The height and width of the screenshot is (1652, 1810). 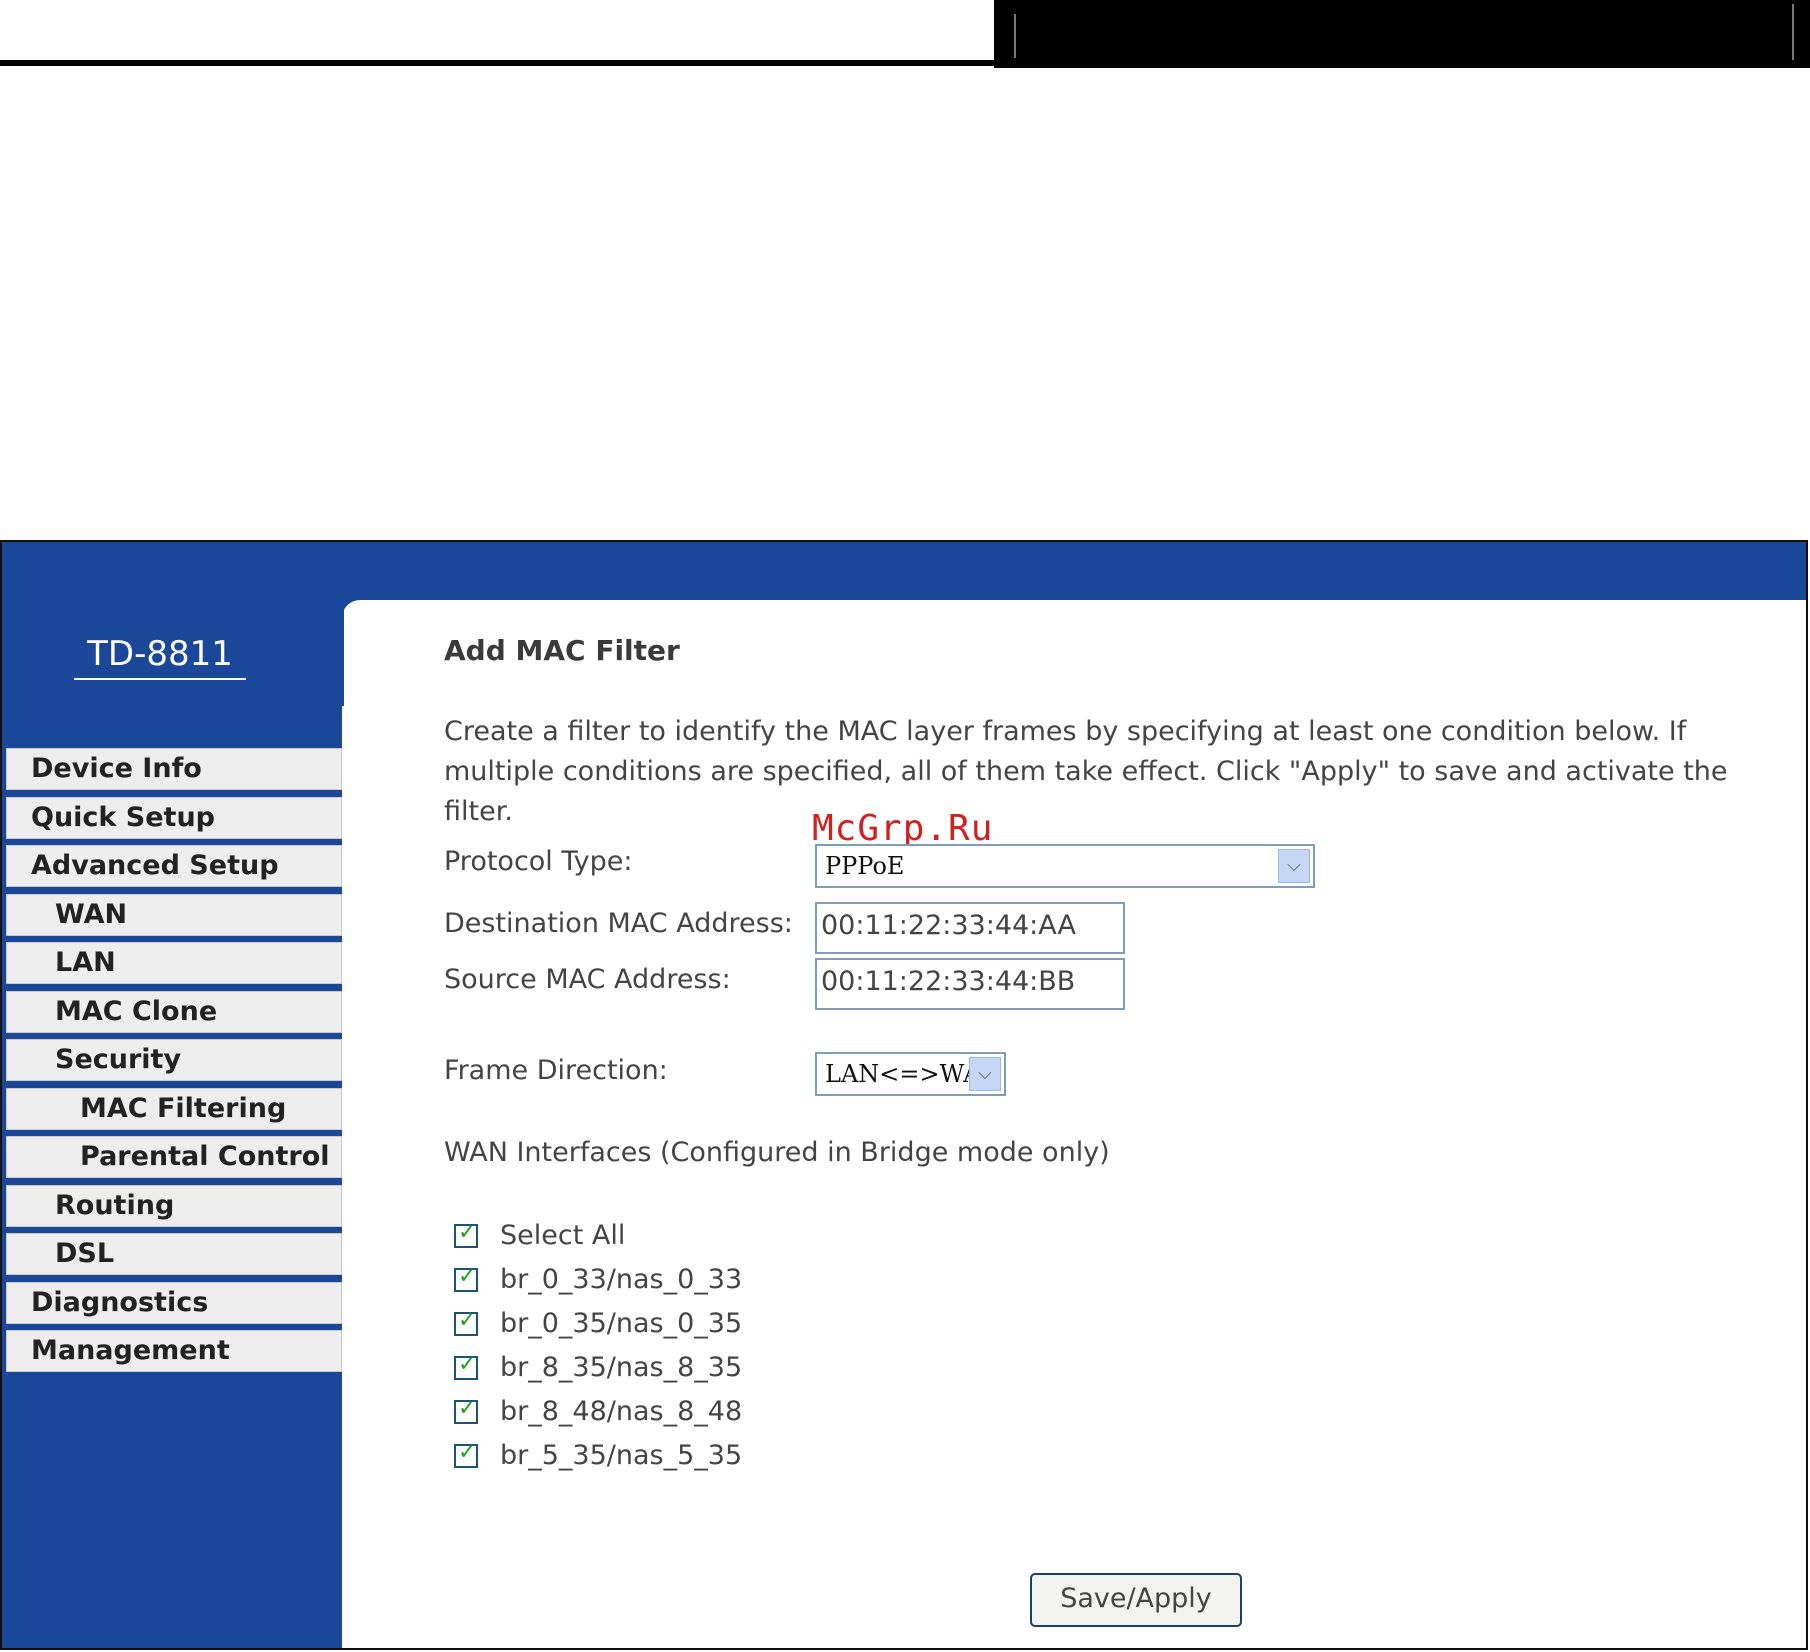 What do you see at coordinates (1793, 32) in the screenshot?
I see `header-divider-right` at bounding box center [1793, 32].